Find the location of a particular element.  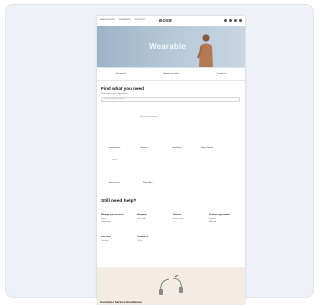

column-heading: Product registration is located at coordinates (219, 215).